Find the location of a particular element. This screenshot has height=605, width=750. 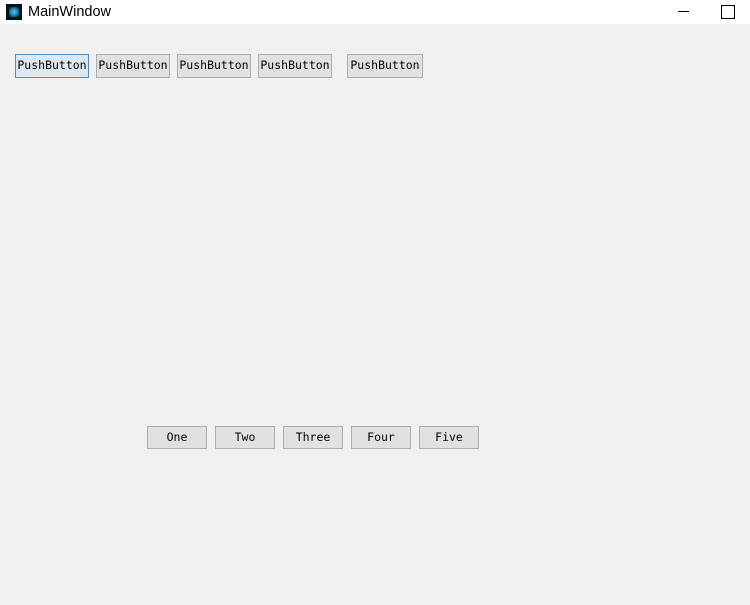

minimize-icon is located at coordinates (683, 11).